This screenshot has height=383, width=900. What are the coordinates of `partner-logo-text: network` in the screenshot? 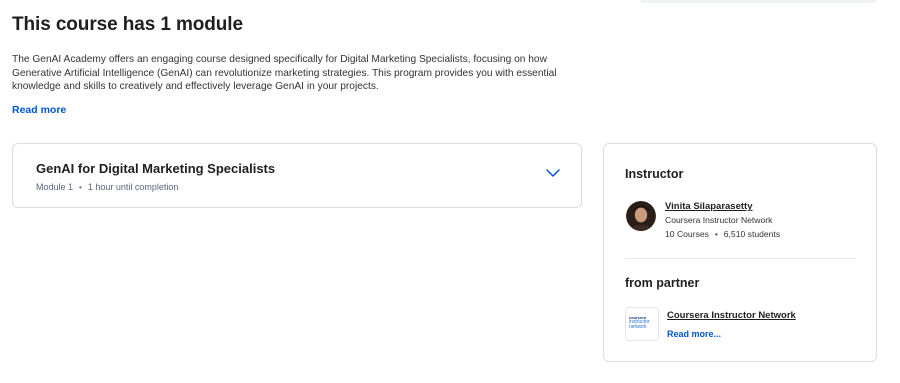 It's located at (638, 327).